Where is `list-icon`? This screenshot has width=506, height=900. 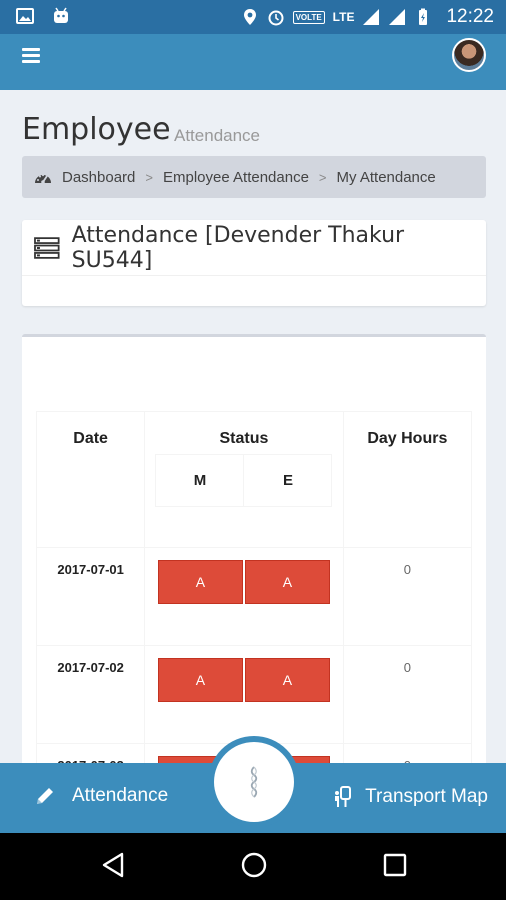
list-icon is located at coordinates (47, 247).